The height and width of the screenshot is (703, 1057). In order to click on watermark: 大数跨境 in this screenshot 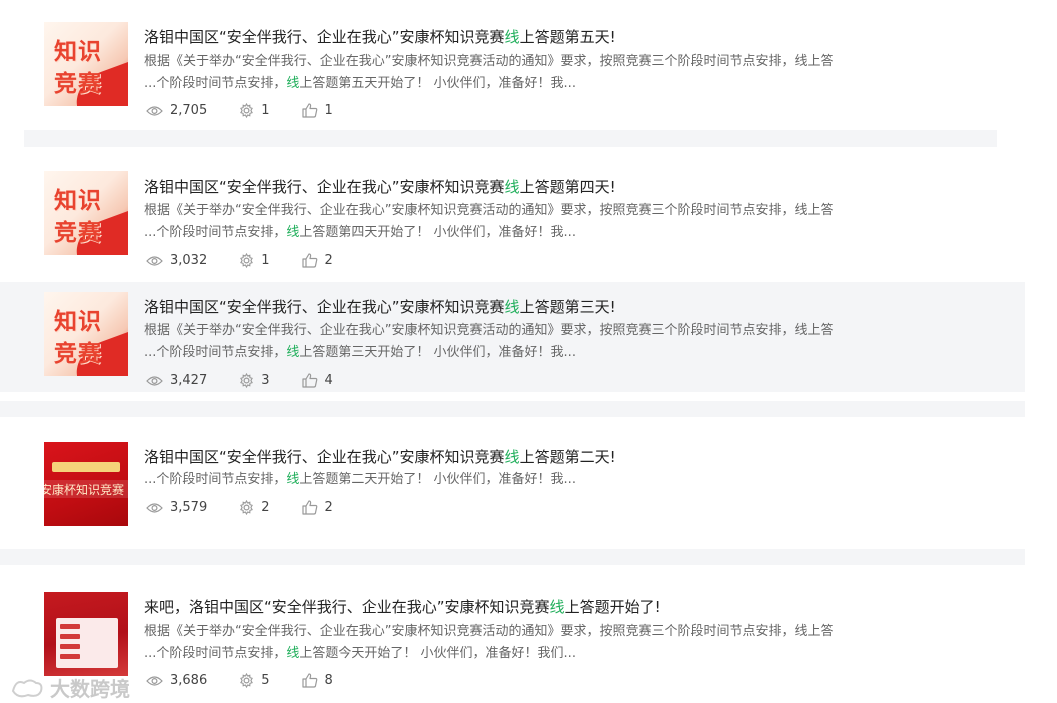, I will do `click(70, 687)`.